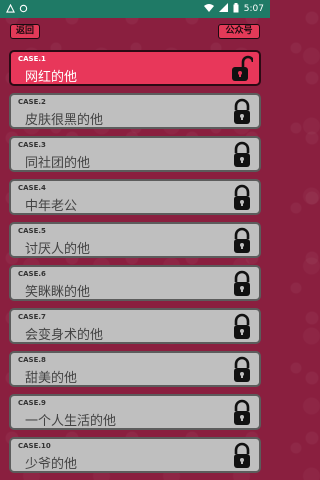 Image resolution: width=320 pixels, height=480 pixels. What do you see at coordinates (17, 9) in the screenshot?
I see `status-left` at bounding box center [17, 9].